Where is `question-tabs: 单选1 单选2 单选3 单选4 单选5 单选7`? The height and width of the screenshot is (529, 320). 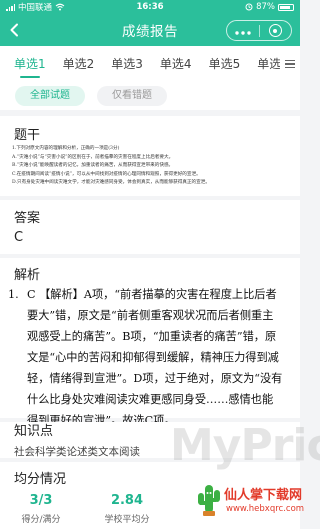 question-tabs: 单选1 单选2 单选3 单选4 单选5 单选7 is located at coordinates (150, 64).